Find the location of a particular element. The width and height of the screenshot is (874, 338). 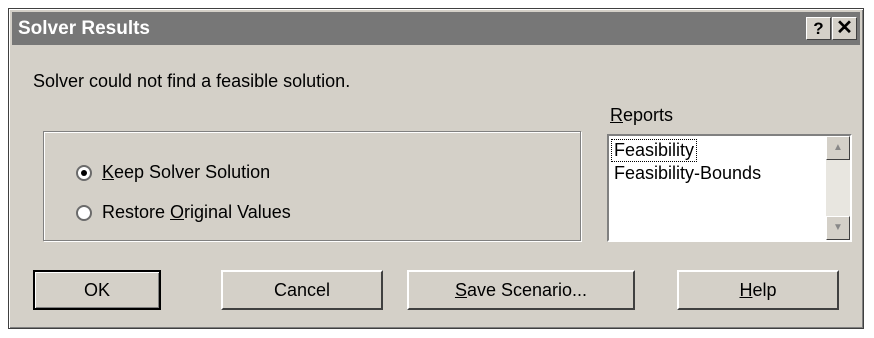

cancel-button: Cancel is located at coordinates (302, 290).